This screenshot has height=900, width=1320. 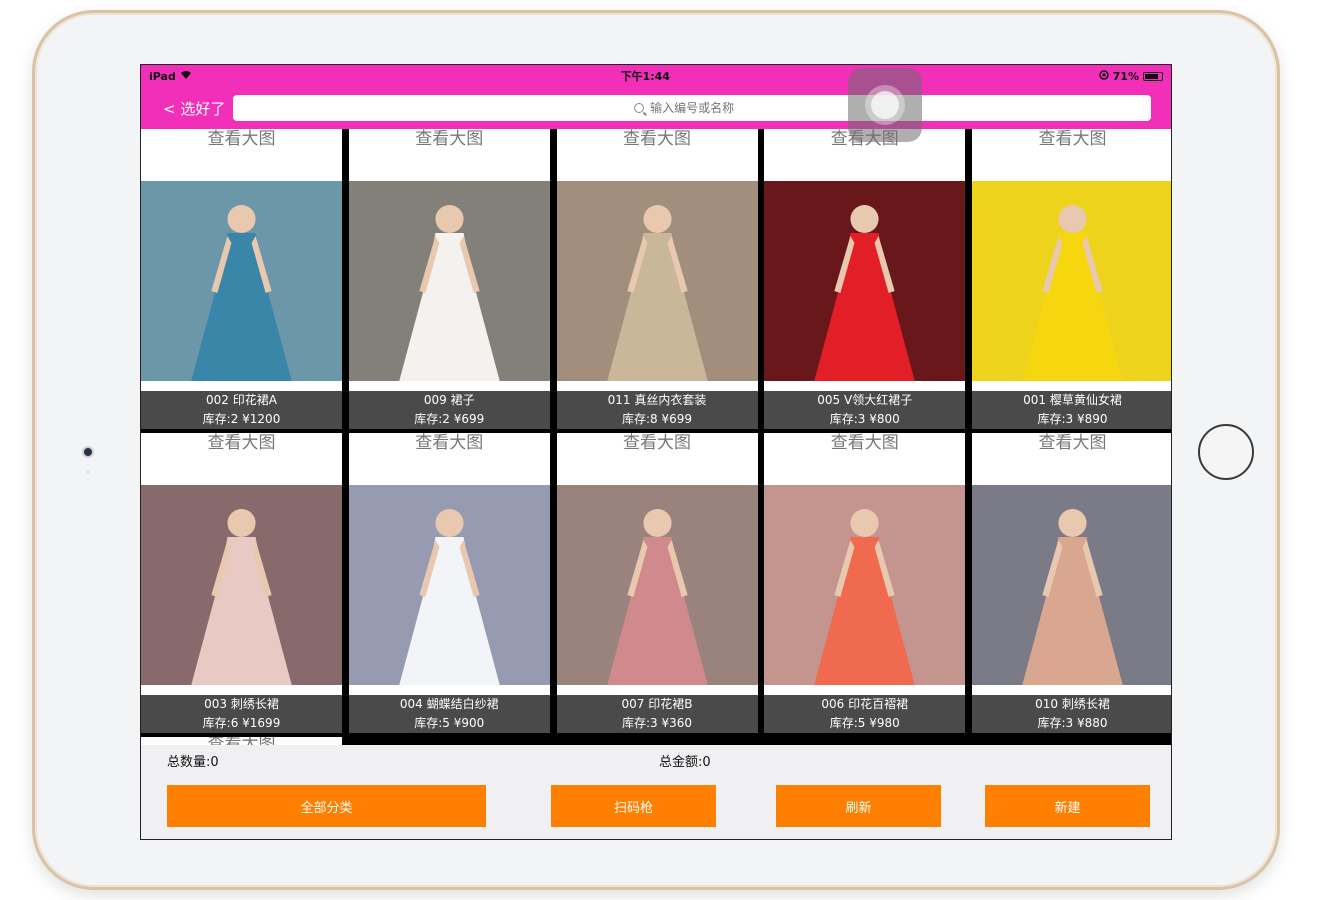 What do you see at coordinates (864, 723) in the screenshot?
I see `product-stock-price: 库存:5 ¥980` at bounding box center [864, 723].